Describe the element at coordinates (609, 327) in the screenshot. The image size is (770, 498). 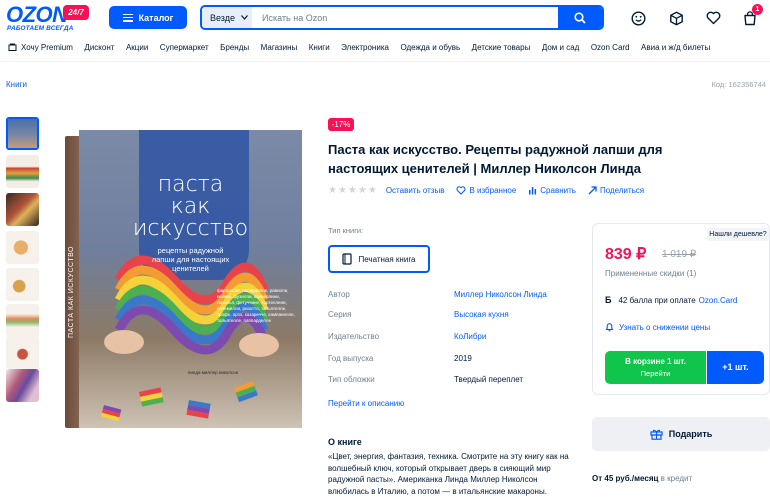
I see `bell-icon` at that location.